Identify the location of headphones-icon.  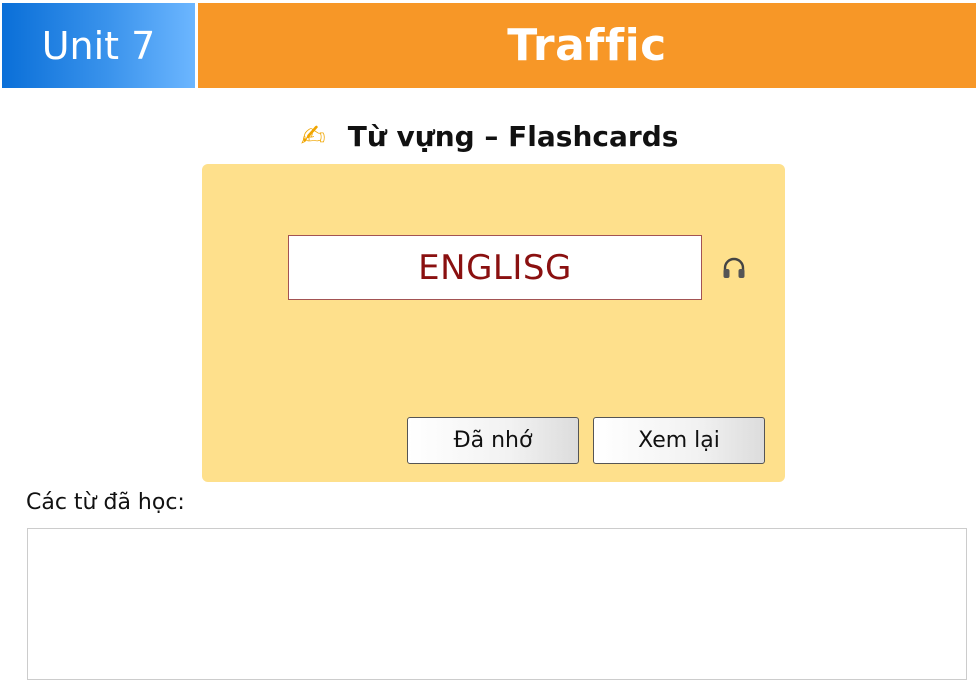
(734, 268).